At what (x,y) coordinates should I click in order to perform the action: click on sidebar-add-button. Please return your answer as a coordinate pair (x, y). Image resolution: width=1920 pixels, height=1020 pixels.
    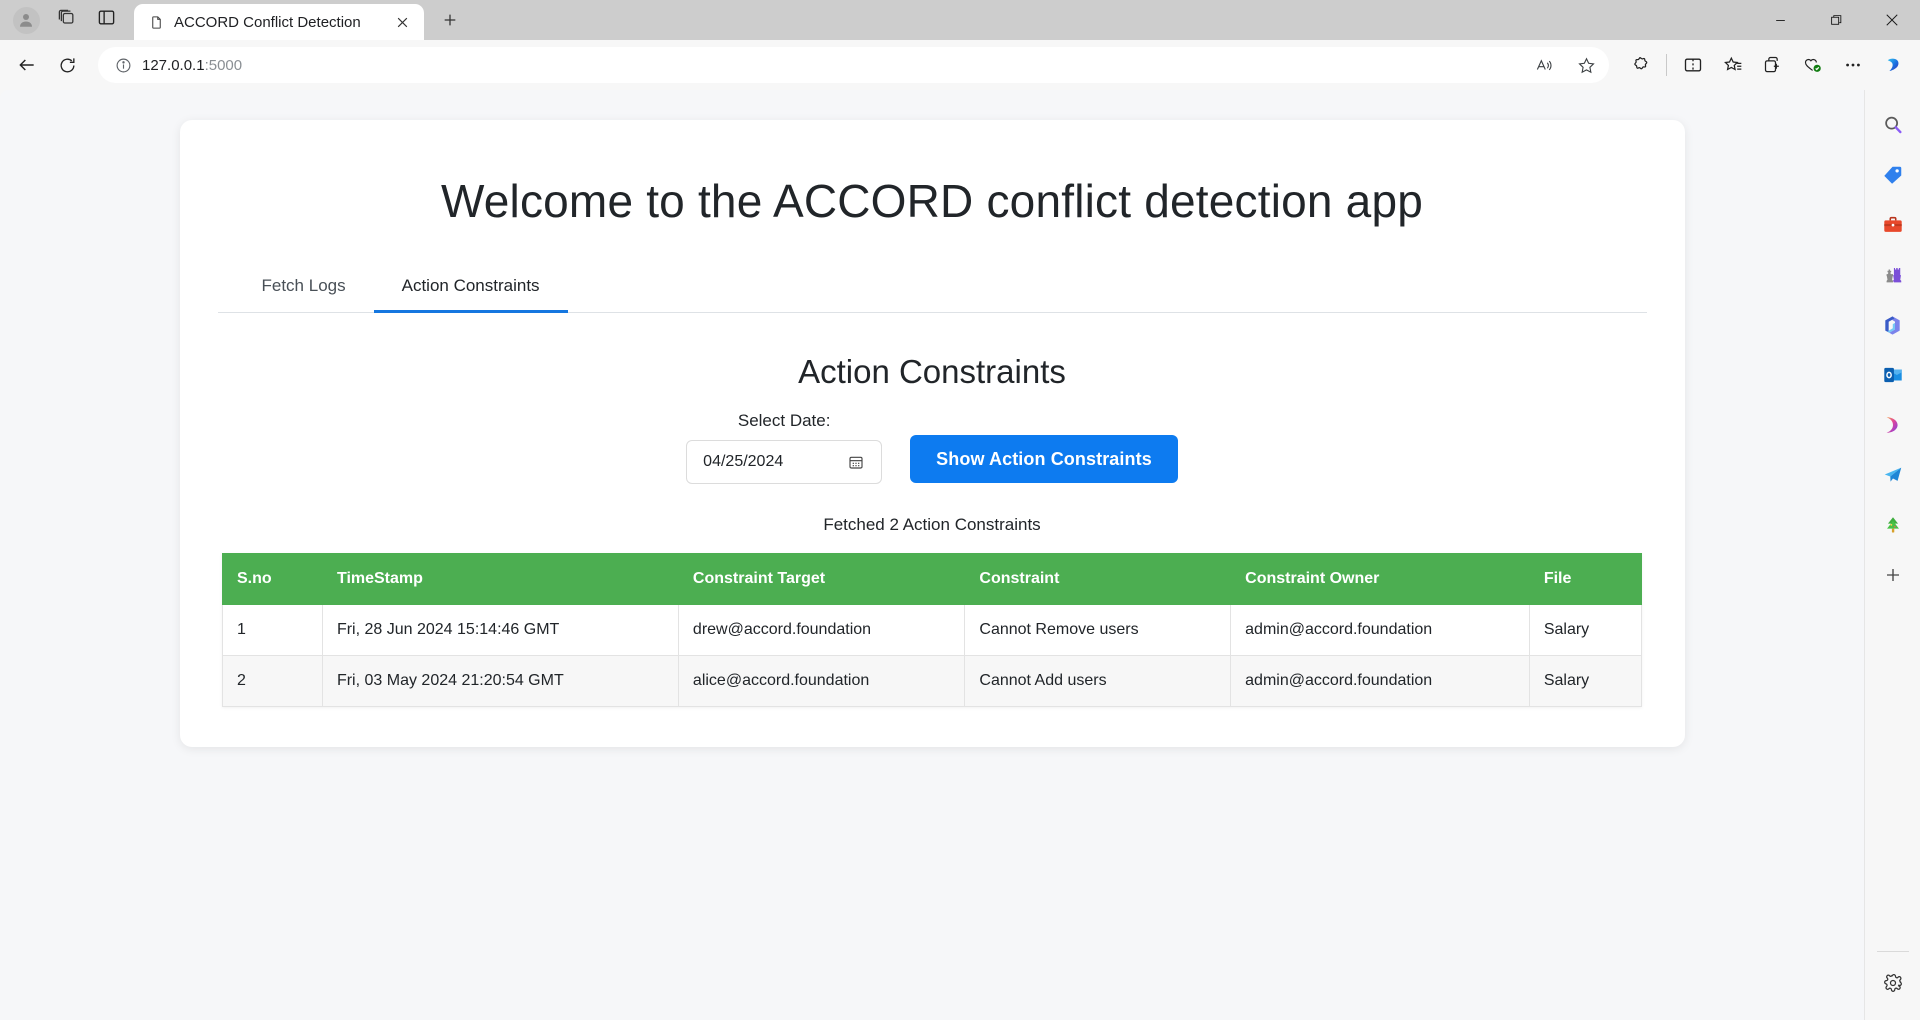
    Looking at the image, I should click on (1893, 575).